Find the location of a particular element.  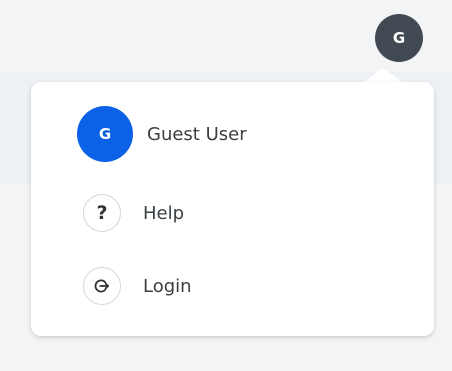

account-avatar-initial: G is located at coordinates (399, 38).